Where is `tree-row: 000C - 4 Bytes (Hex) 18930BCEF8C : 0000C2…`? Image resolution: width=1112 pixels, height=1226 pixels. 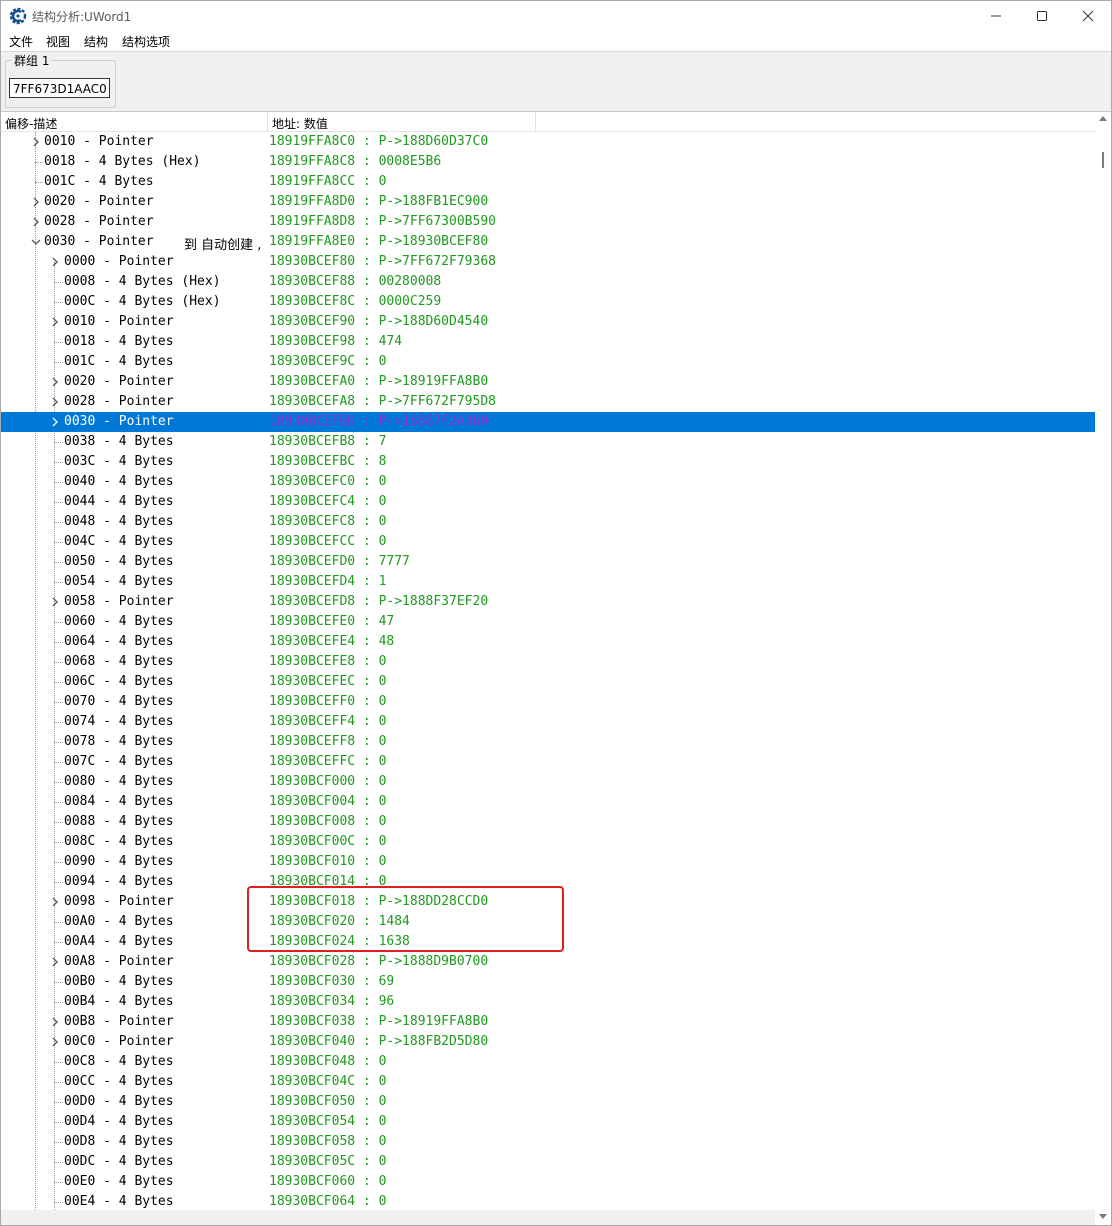 tree-row: 000C - 4 Bytes (Hex) 18930BCEF8C : 0000C2… is located at coordinates (548, 302).